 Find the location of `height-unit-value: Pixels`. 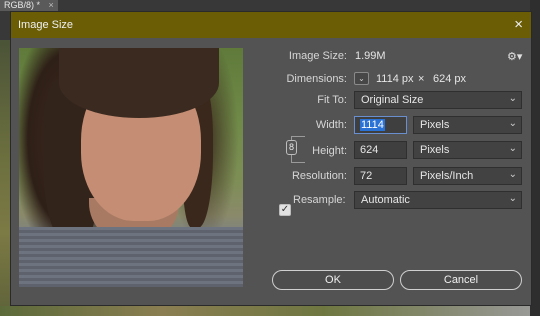

height-unit-value: Pixels is located at coordinates (435, 150).